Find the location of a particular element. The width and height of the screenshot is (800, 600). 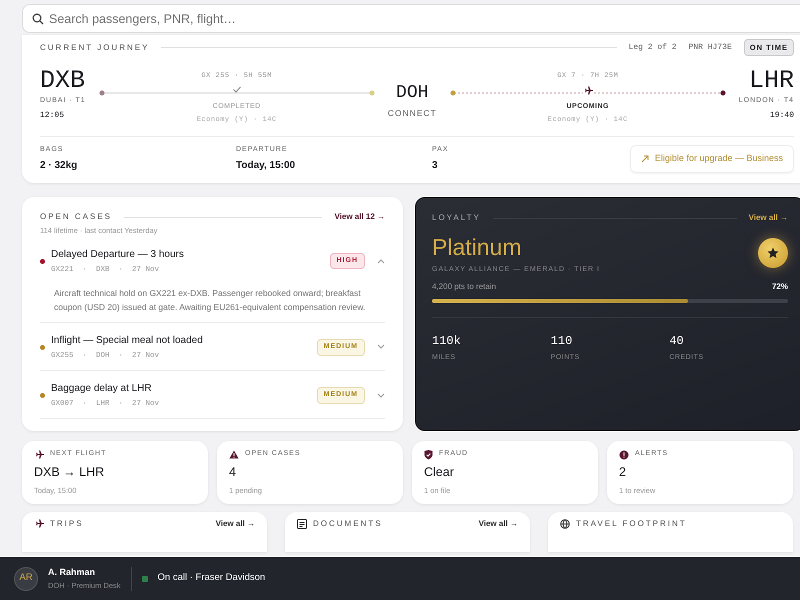

globe-icon is located at coordinates (565, 523).